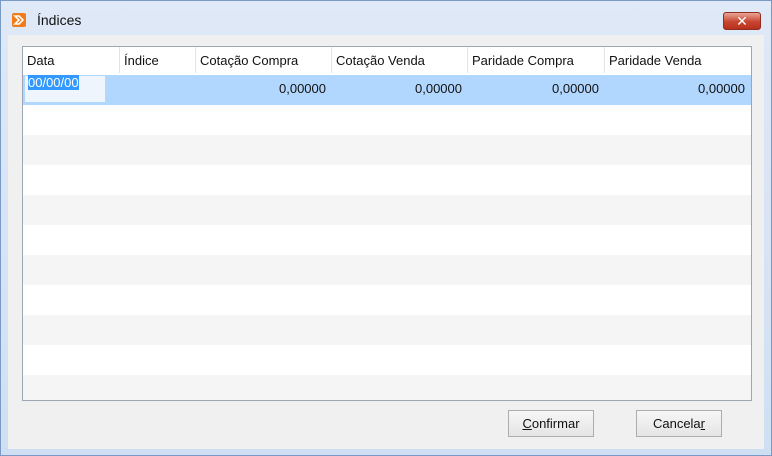 The image size is (772, 456). What do you see at coordinates (400, 90) in the screenshot?
I see `cotacao-venda-cell: 0,00000` at bounding box center [400, 90].